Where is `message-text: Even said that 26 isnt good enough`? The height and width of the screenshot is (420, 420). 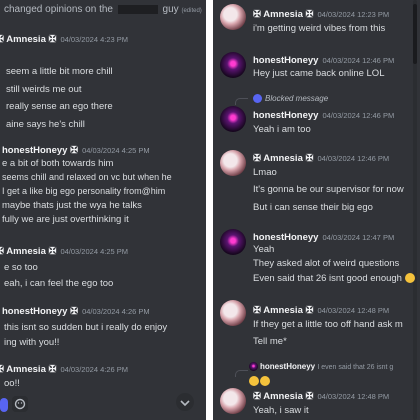 message-text: Even said that 26 isnt good enough is located at coordinates (327, 278).